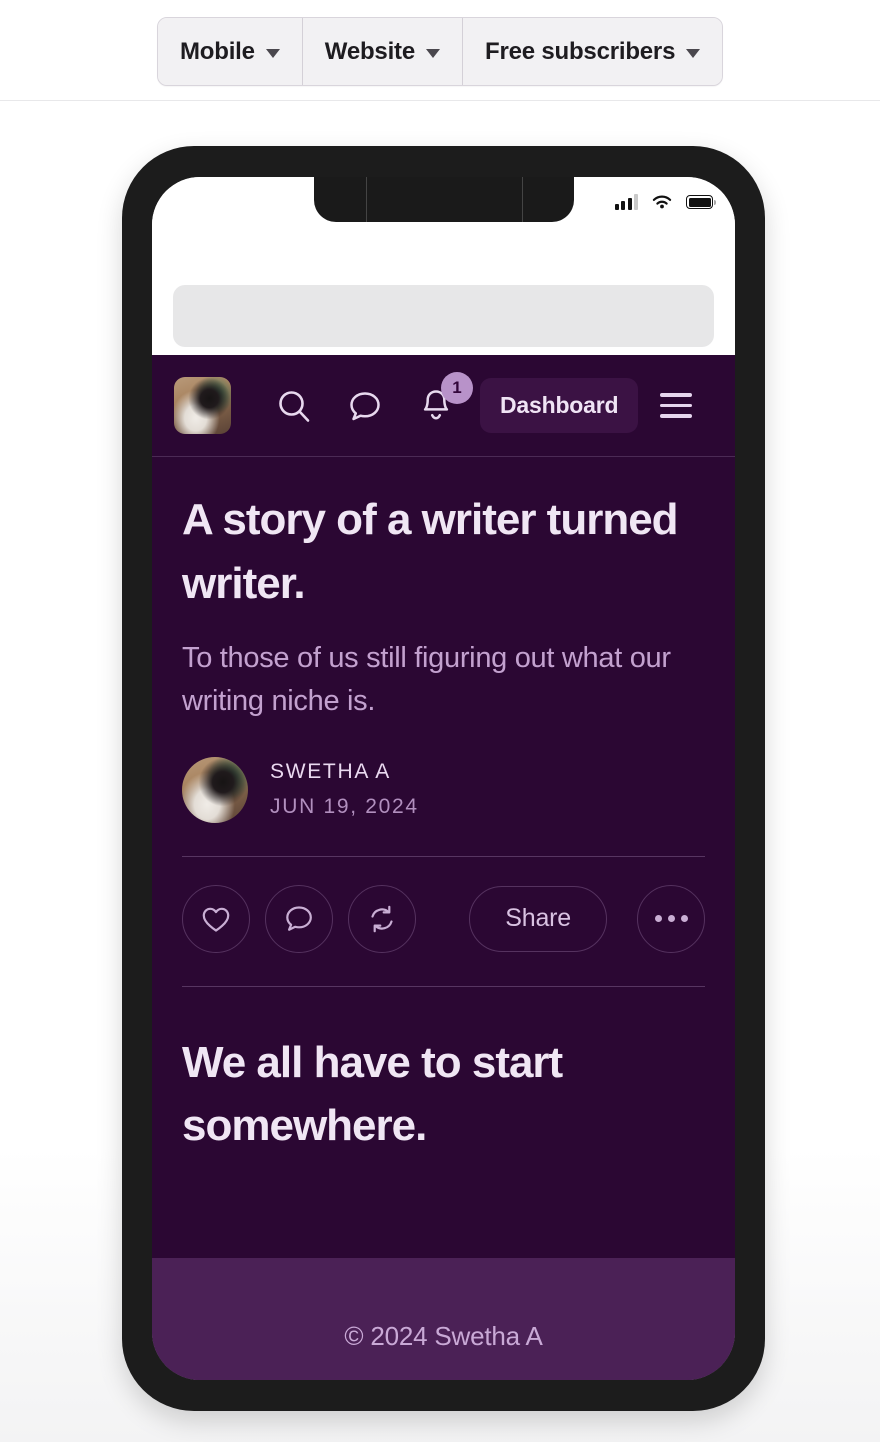 Image resolution: width=880 pixels, height=1442 pixels. Describe the element at coordinates (626, 202) in the screenshot. I see `cellular-signal-icon` at that location.